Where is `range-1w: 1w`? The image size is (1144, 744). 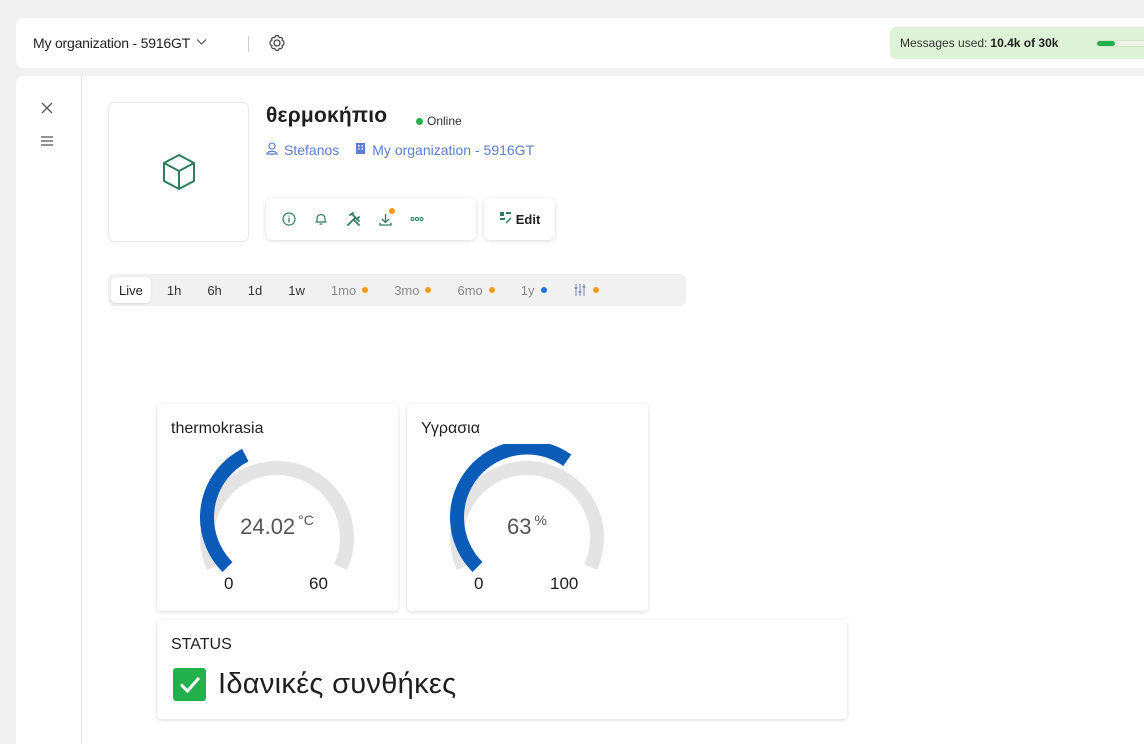
range-1w: 1w is located at coordinates (296, 290).